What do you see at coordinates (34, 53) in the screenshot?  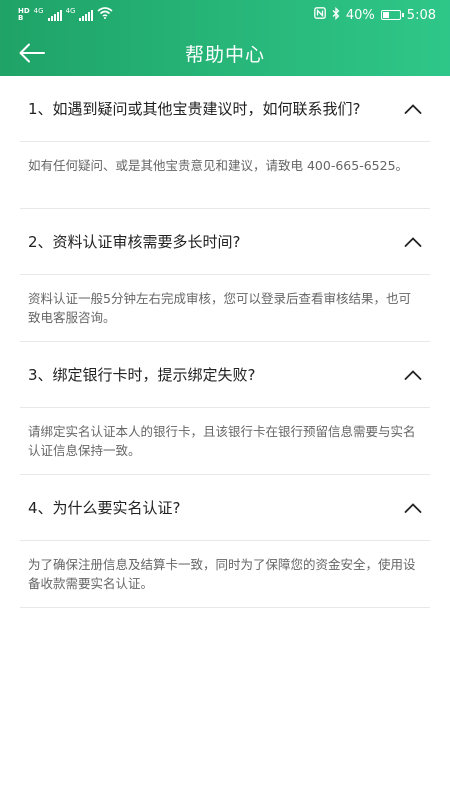 I see `back-arrow-icon` at bounding box center [34, 53].